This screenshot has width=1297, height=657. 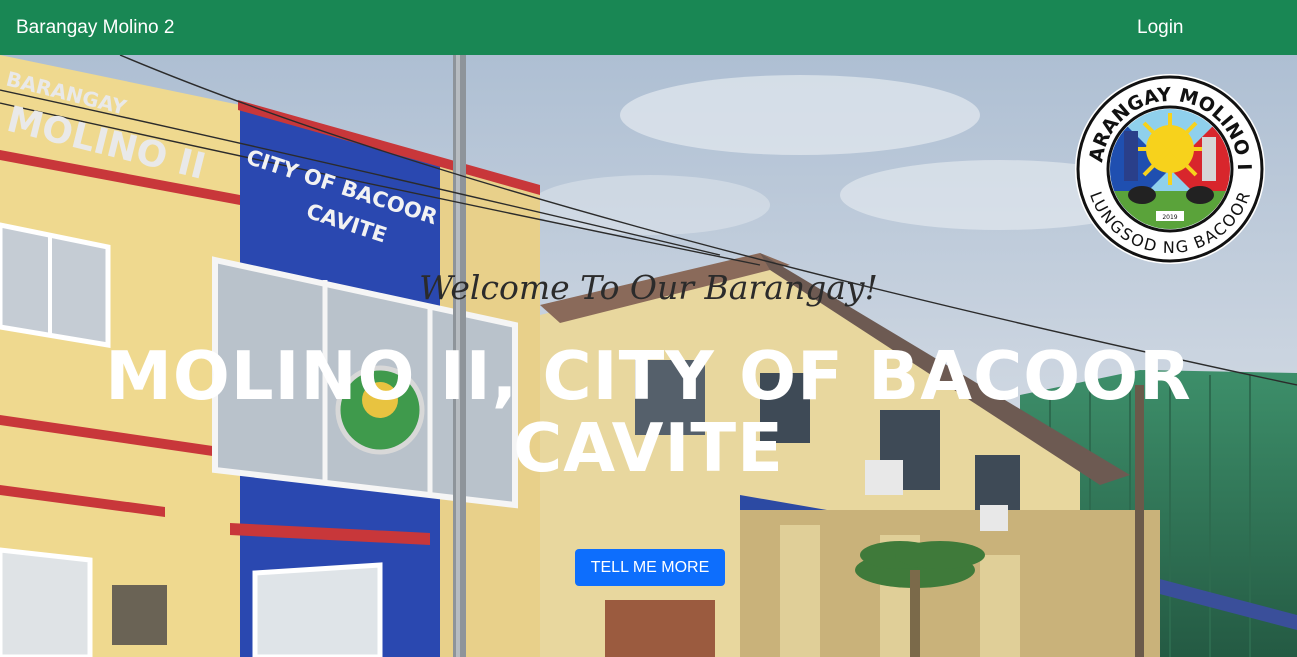 What do you see at coordinates (95, 28) in the screenshot?
I see `brand-link: Barangay Molino 2` at bounding box center [95, 28].